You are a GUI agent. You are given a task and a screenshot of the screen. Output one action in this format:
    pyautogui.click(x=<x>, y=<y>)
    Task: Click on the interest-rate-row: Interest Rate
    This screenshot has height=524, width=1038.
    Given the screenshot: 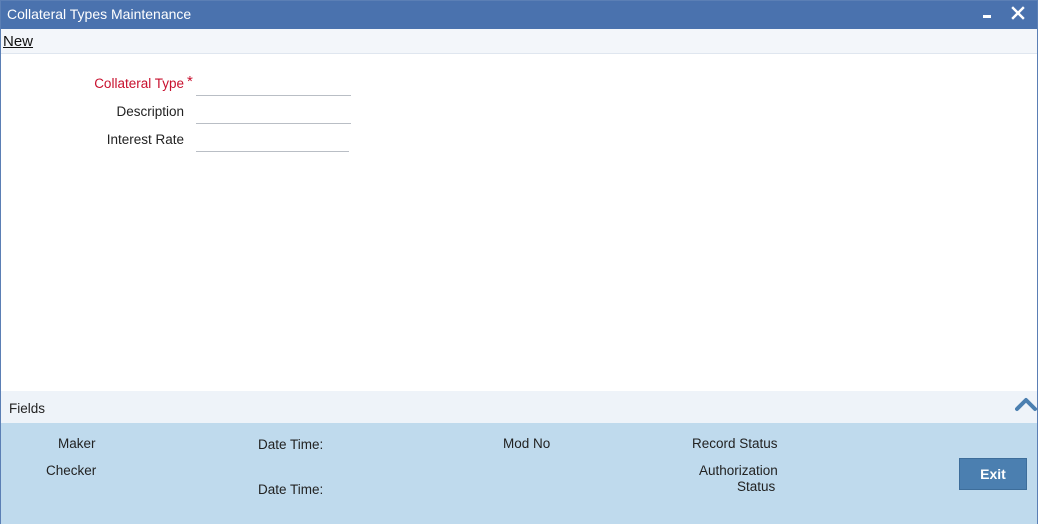 What is the action you would take?
    pyautogui.click(x=201, y=140)
    